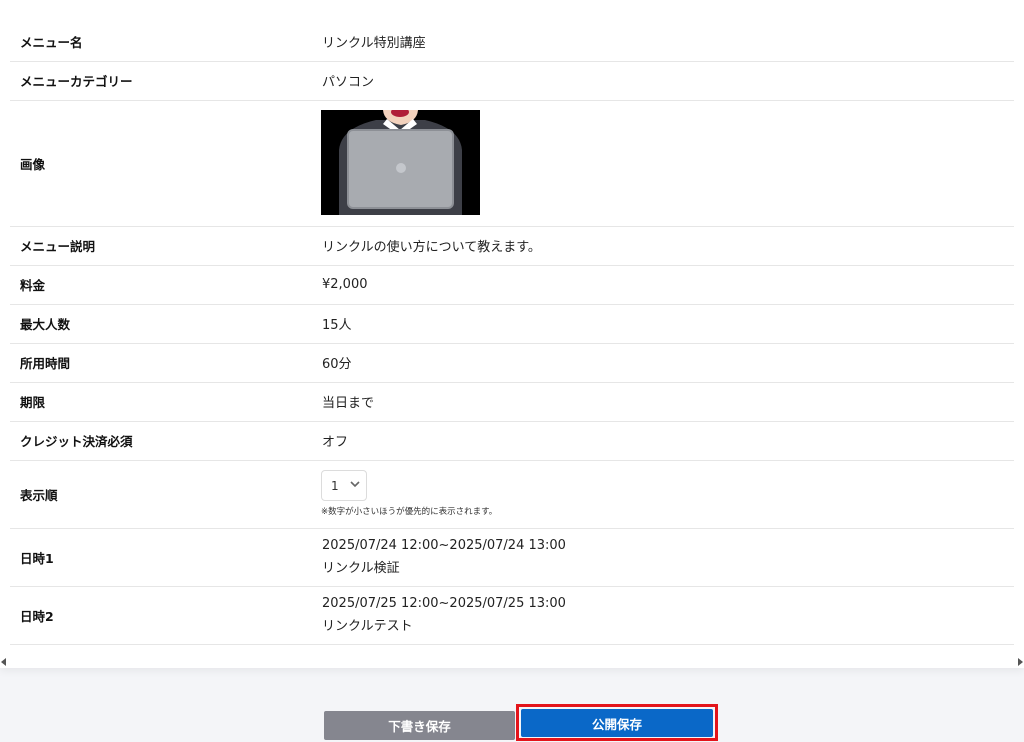 The height and width of the screenshot is (742, 1024). What do you see at coordinates (45, 363) in the screenshot?
I see `label-duration: 所用時間` at bounding box center [45, 363].